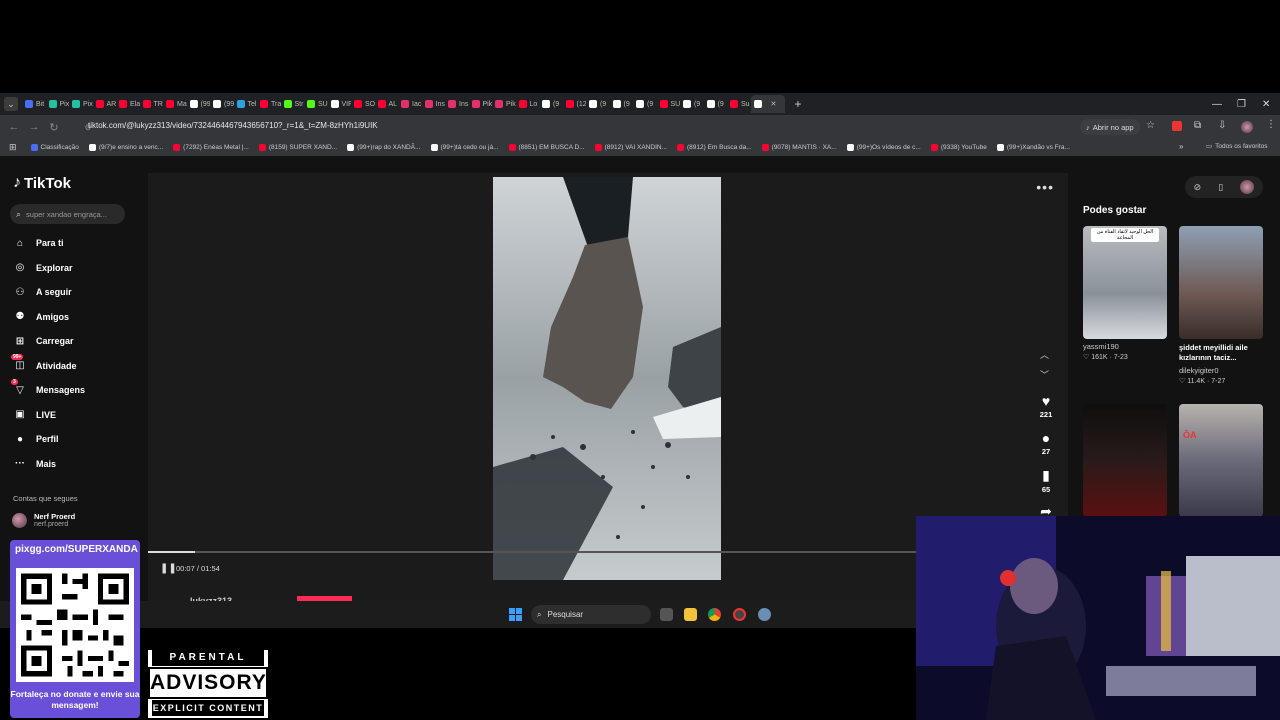  What do you see at coordinates (54, 147) in the screenshot?
I see `bookmark-item: Classificação` at bounding box center [54, 147].